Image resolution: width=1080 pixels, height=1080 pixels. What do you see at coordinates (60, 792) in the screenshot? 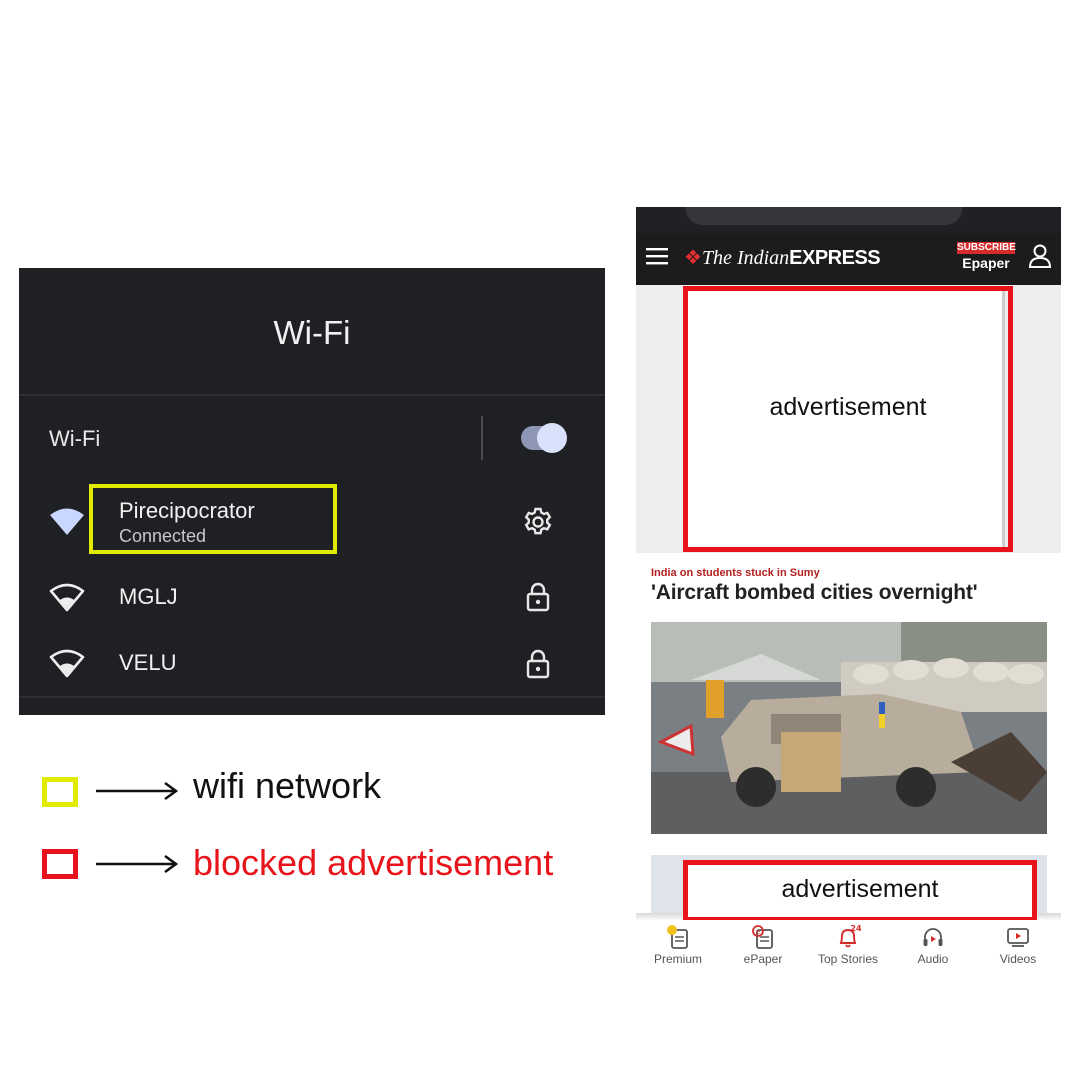
I see `legend-swatch-yellow` at bounding box center [60, 792].